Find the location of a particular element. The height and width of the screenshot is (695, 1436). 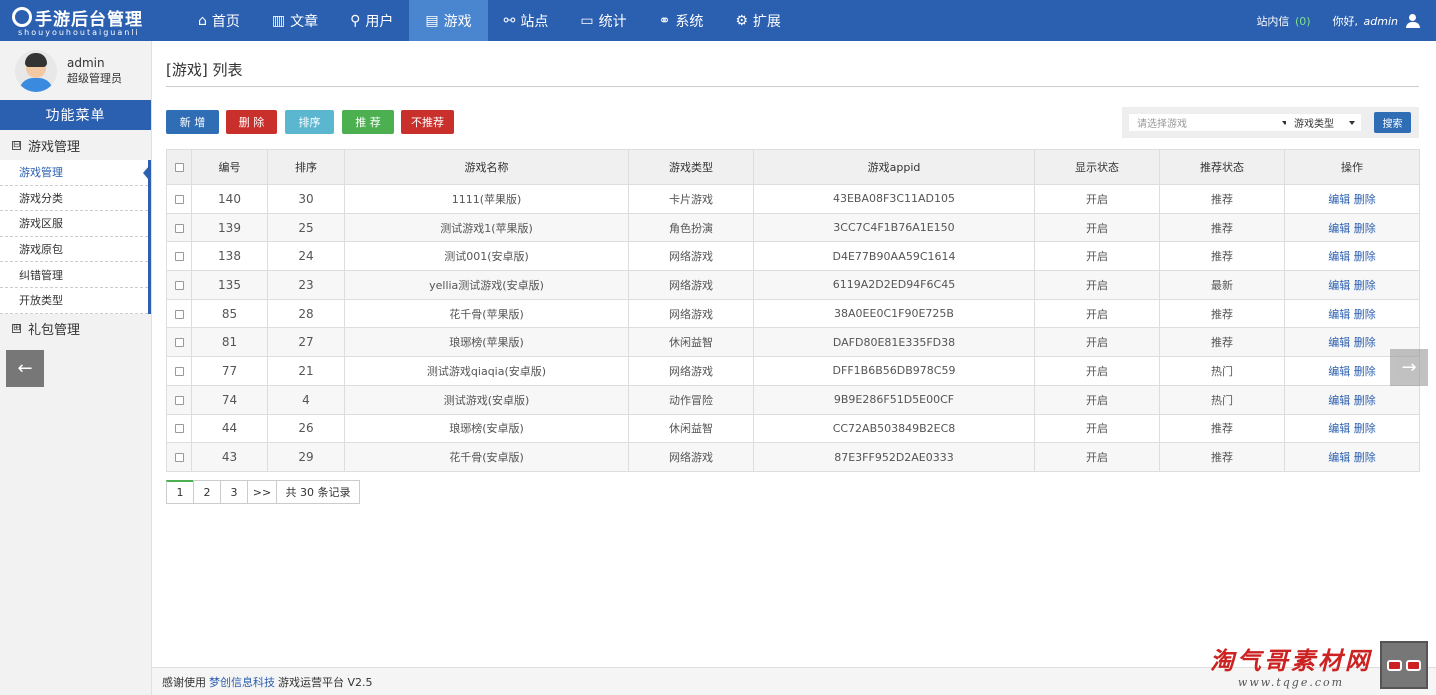

company-link: 梦创信息科技 is located at coordinates (242, 682).